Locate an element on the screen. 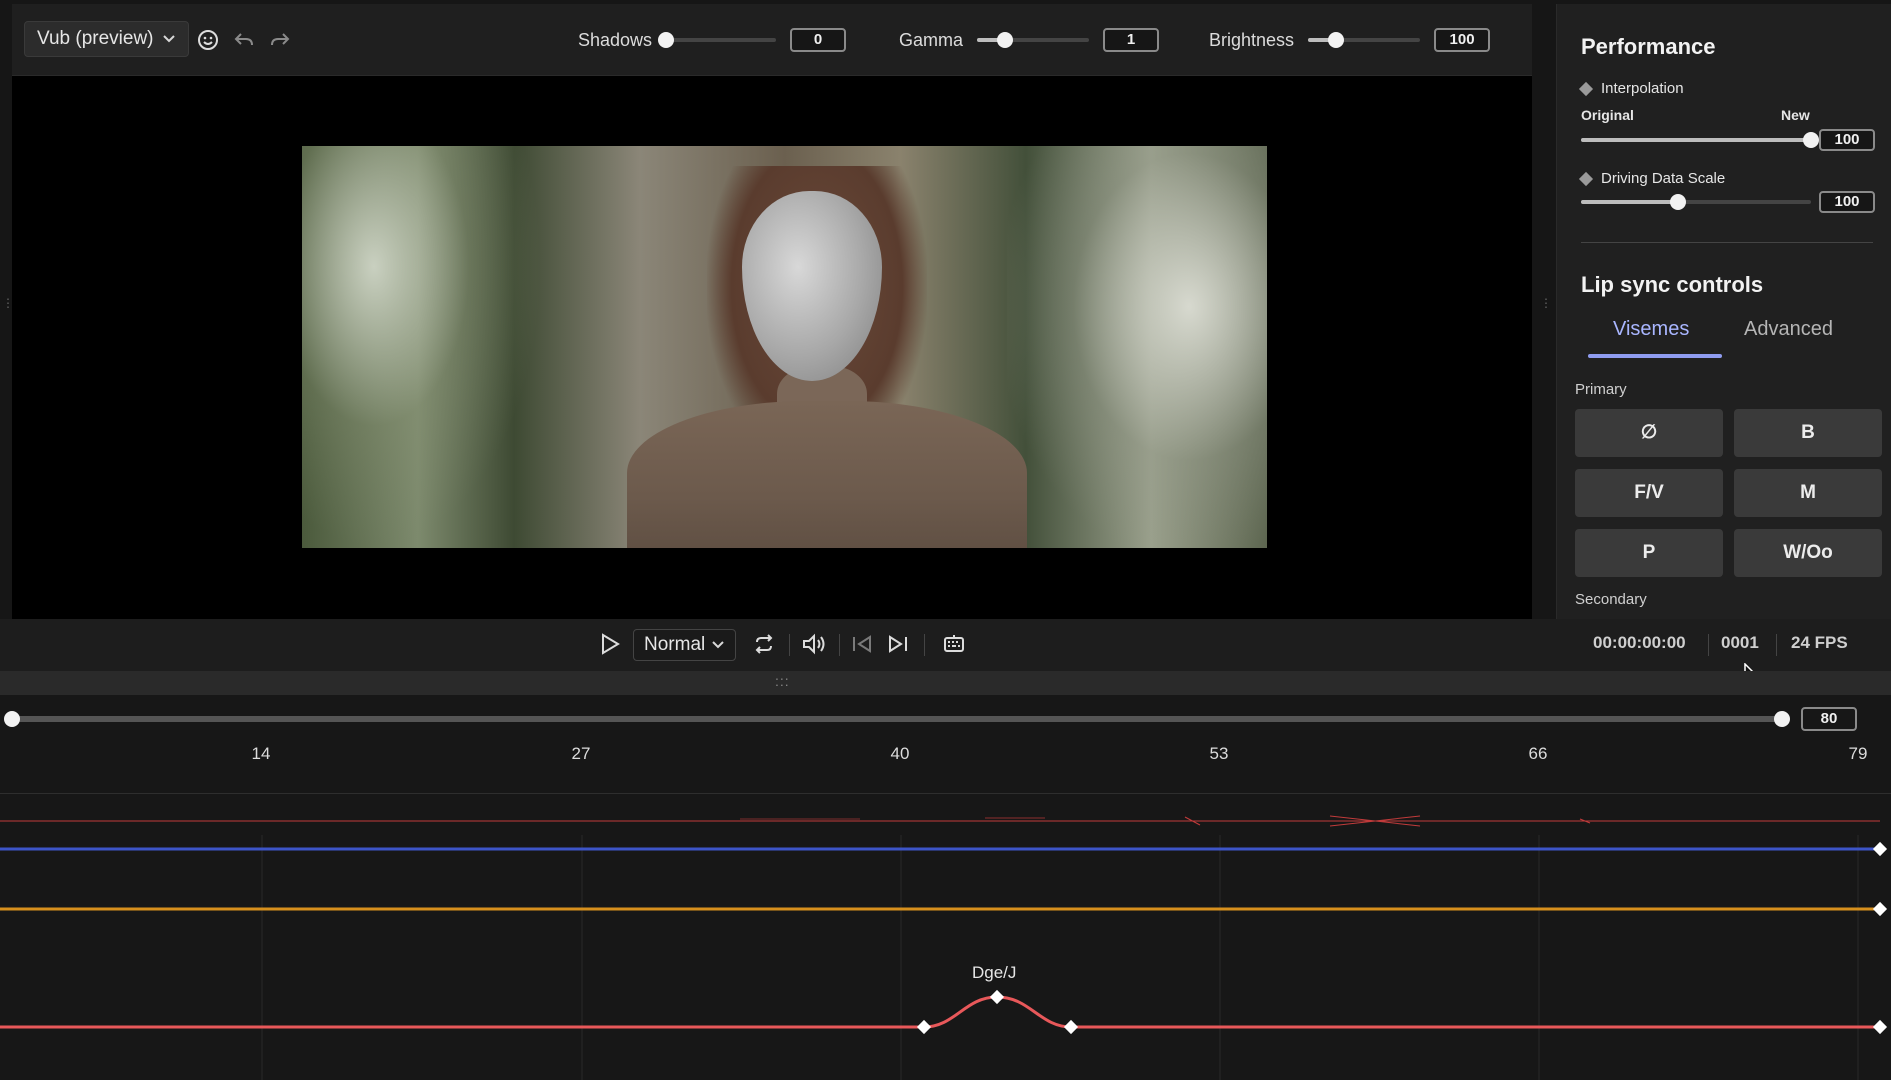  playback-speed-dropdown: Normal is located at coordinates (684, 645).